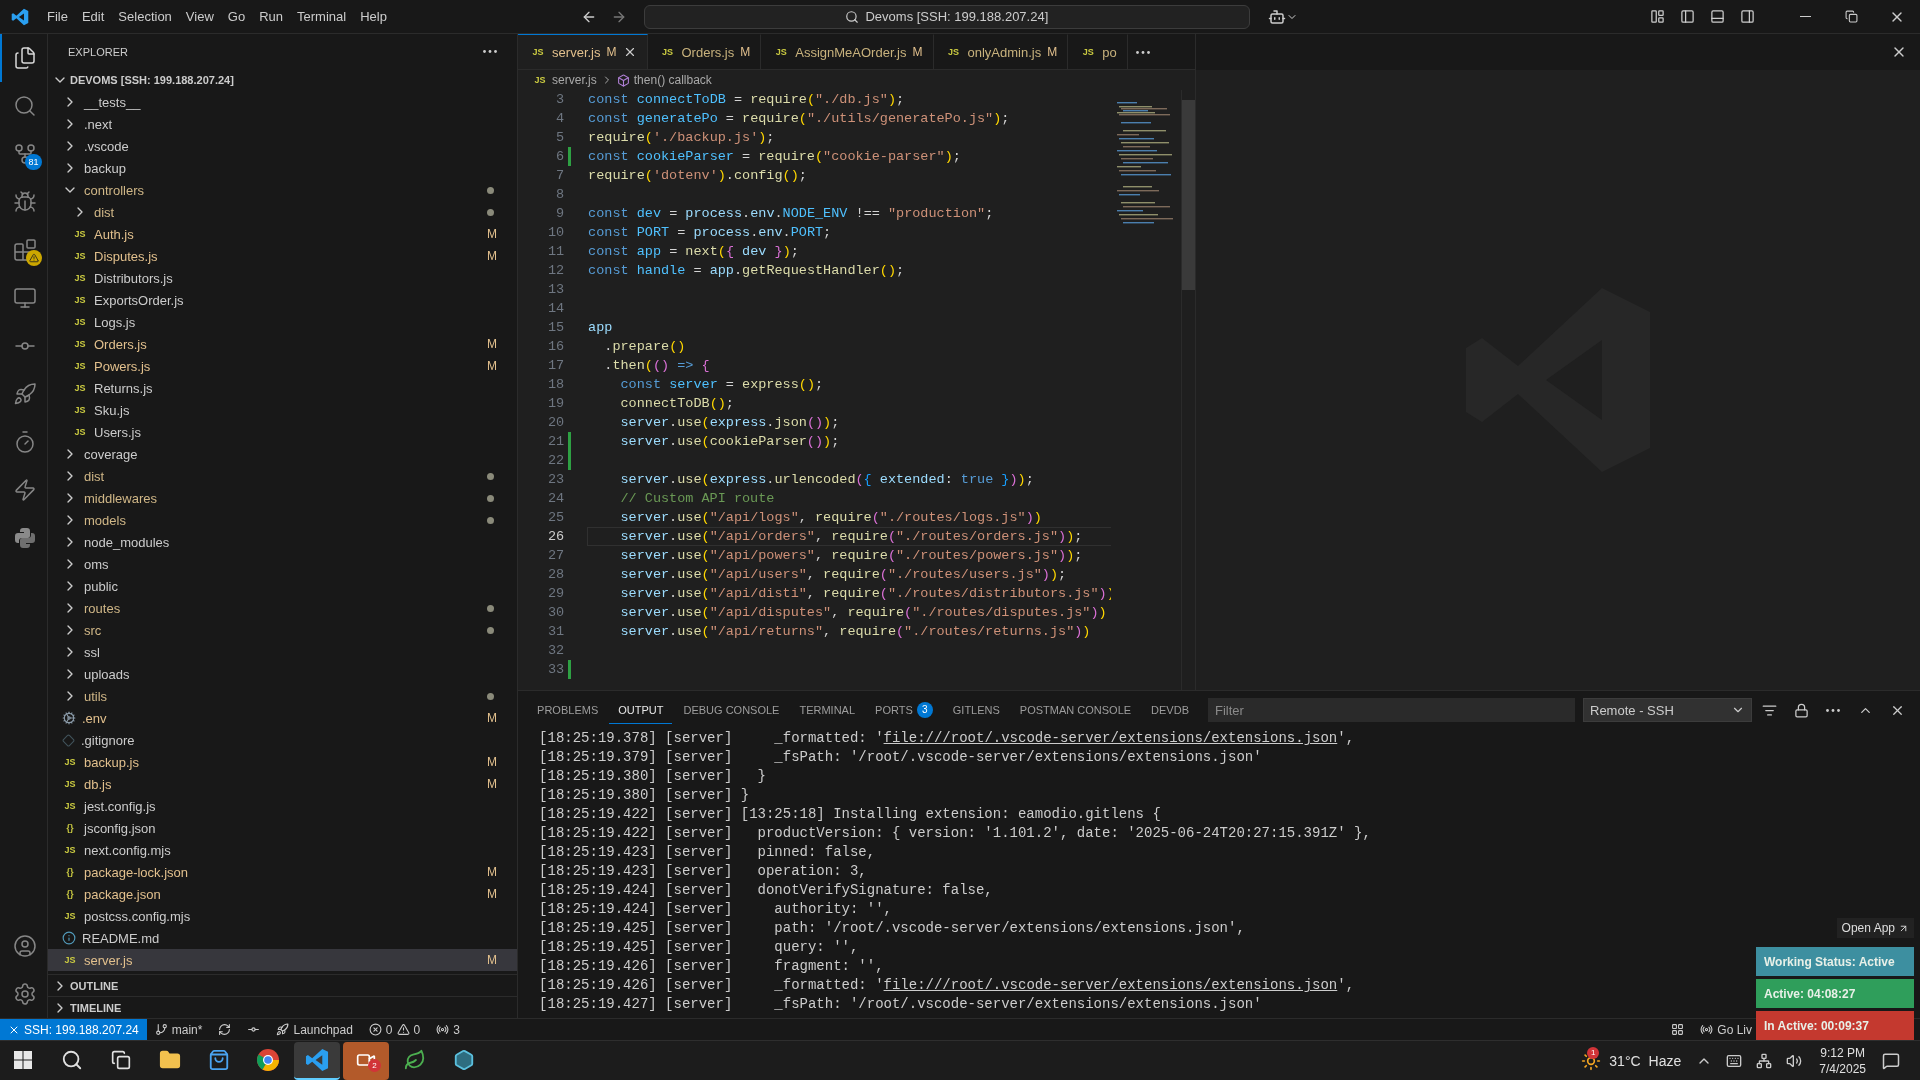 This screenshot has width=1920, height=1080. Describe the element at coordinates (583, 51) in the screenshot. I see `editor-tab: JS server.js M` at that location.